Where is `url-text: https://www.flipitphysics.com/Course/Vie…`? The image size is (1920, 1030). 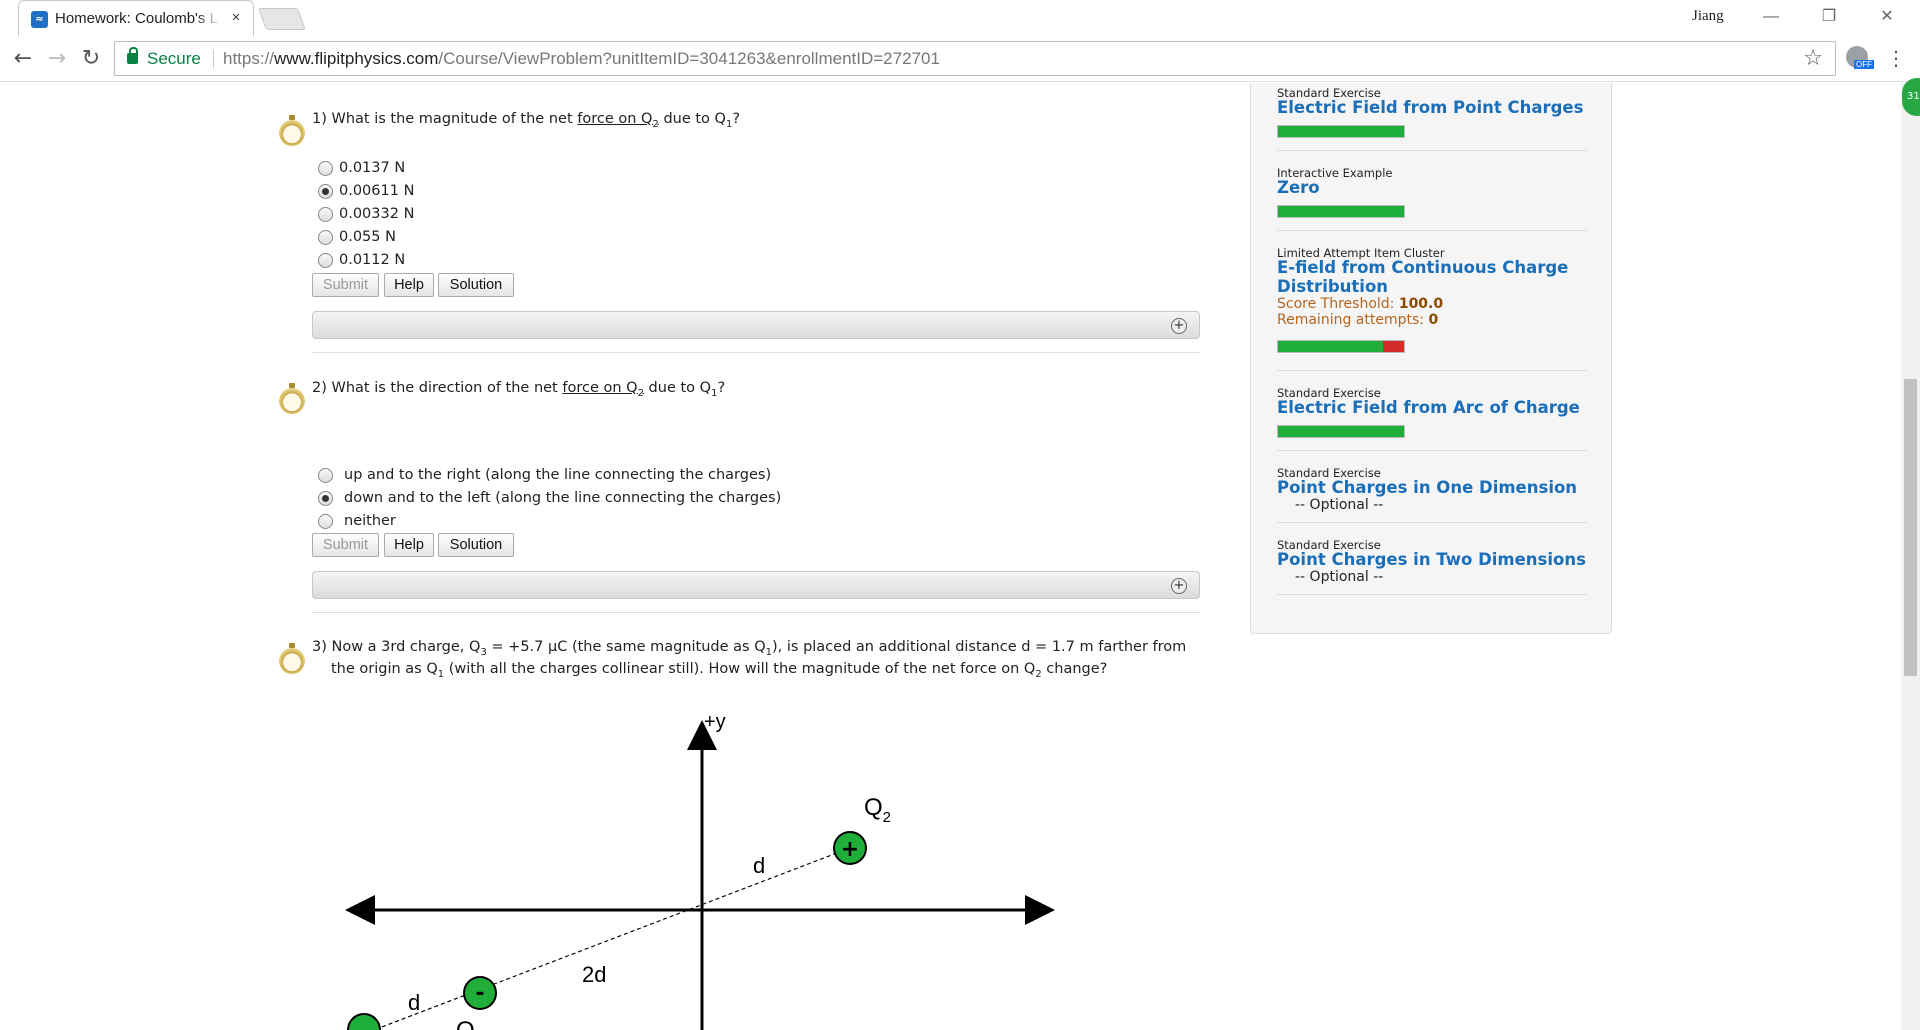 url-text: https://www.flipitphysics.com/Course/Vie… is located at coordinates (581, 59).